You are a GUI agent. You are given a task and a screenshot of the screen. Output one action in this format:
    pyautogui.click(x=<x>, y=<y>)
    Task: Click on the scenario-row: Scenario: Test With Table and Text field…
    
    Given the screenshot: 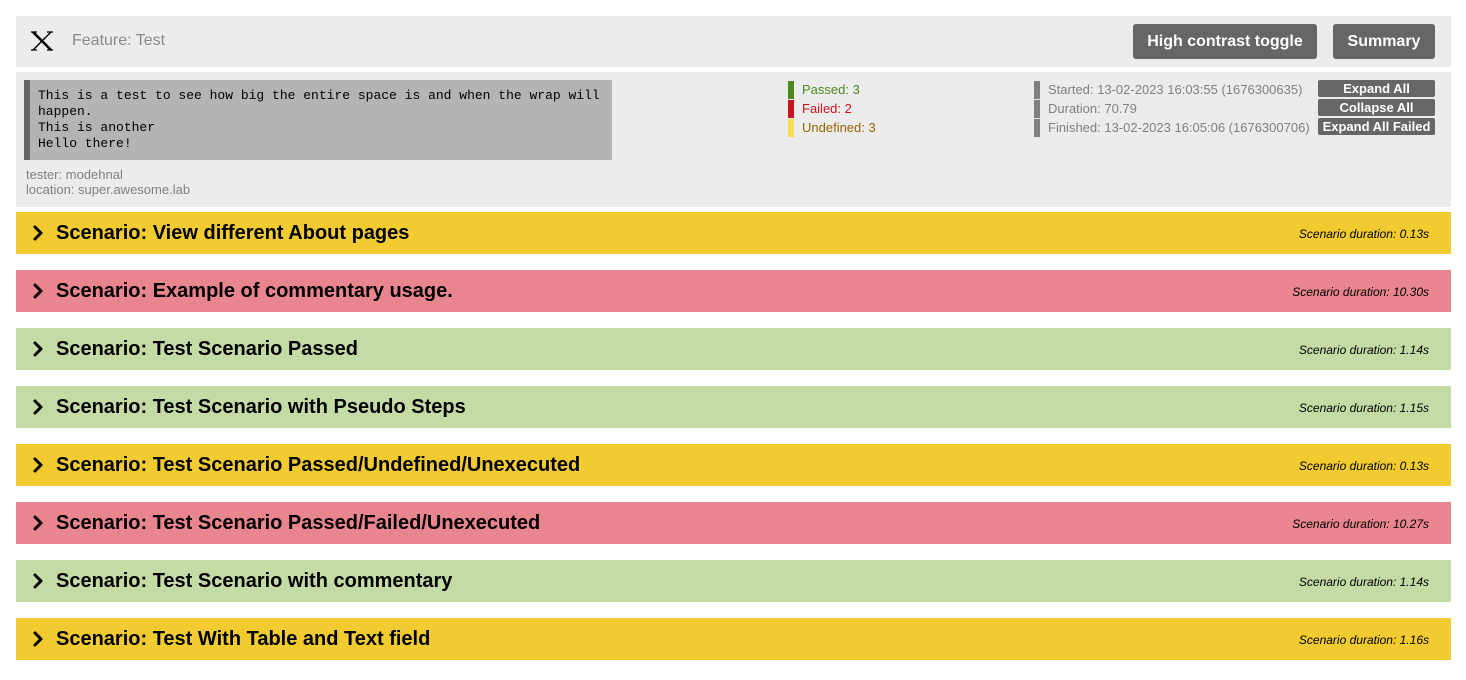 What is the action you would take?
    pyautogui.click(x=733, y=639)
    